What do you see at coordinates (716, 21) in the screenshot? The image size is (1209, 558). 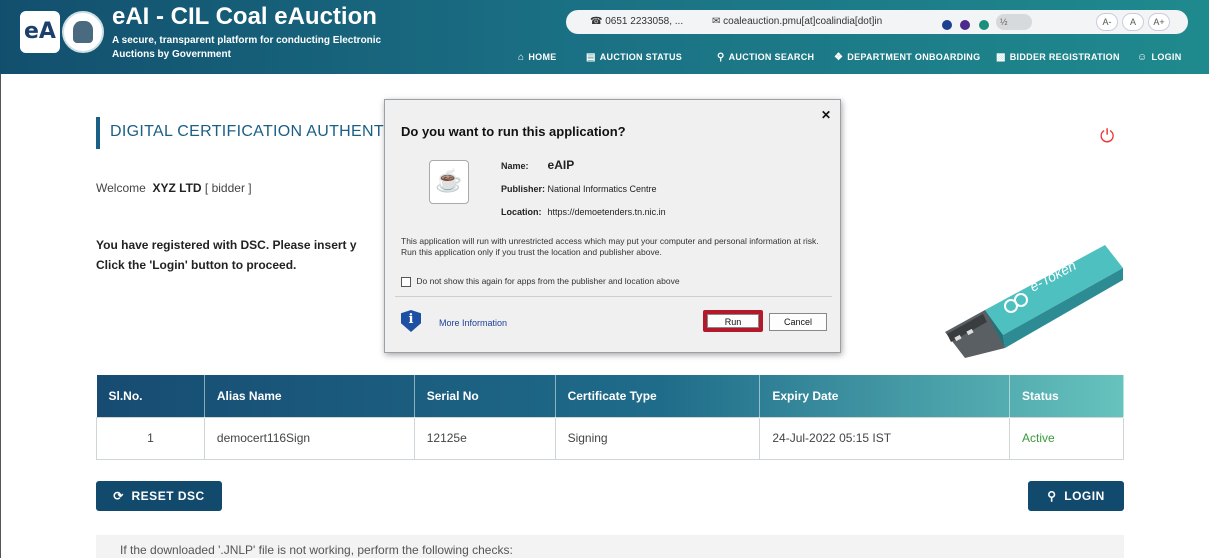 I see `mail-icon: ✉` at bounding box center [716, 21].